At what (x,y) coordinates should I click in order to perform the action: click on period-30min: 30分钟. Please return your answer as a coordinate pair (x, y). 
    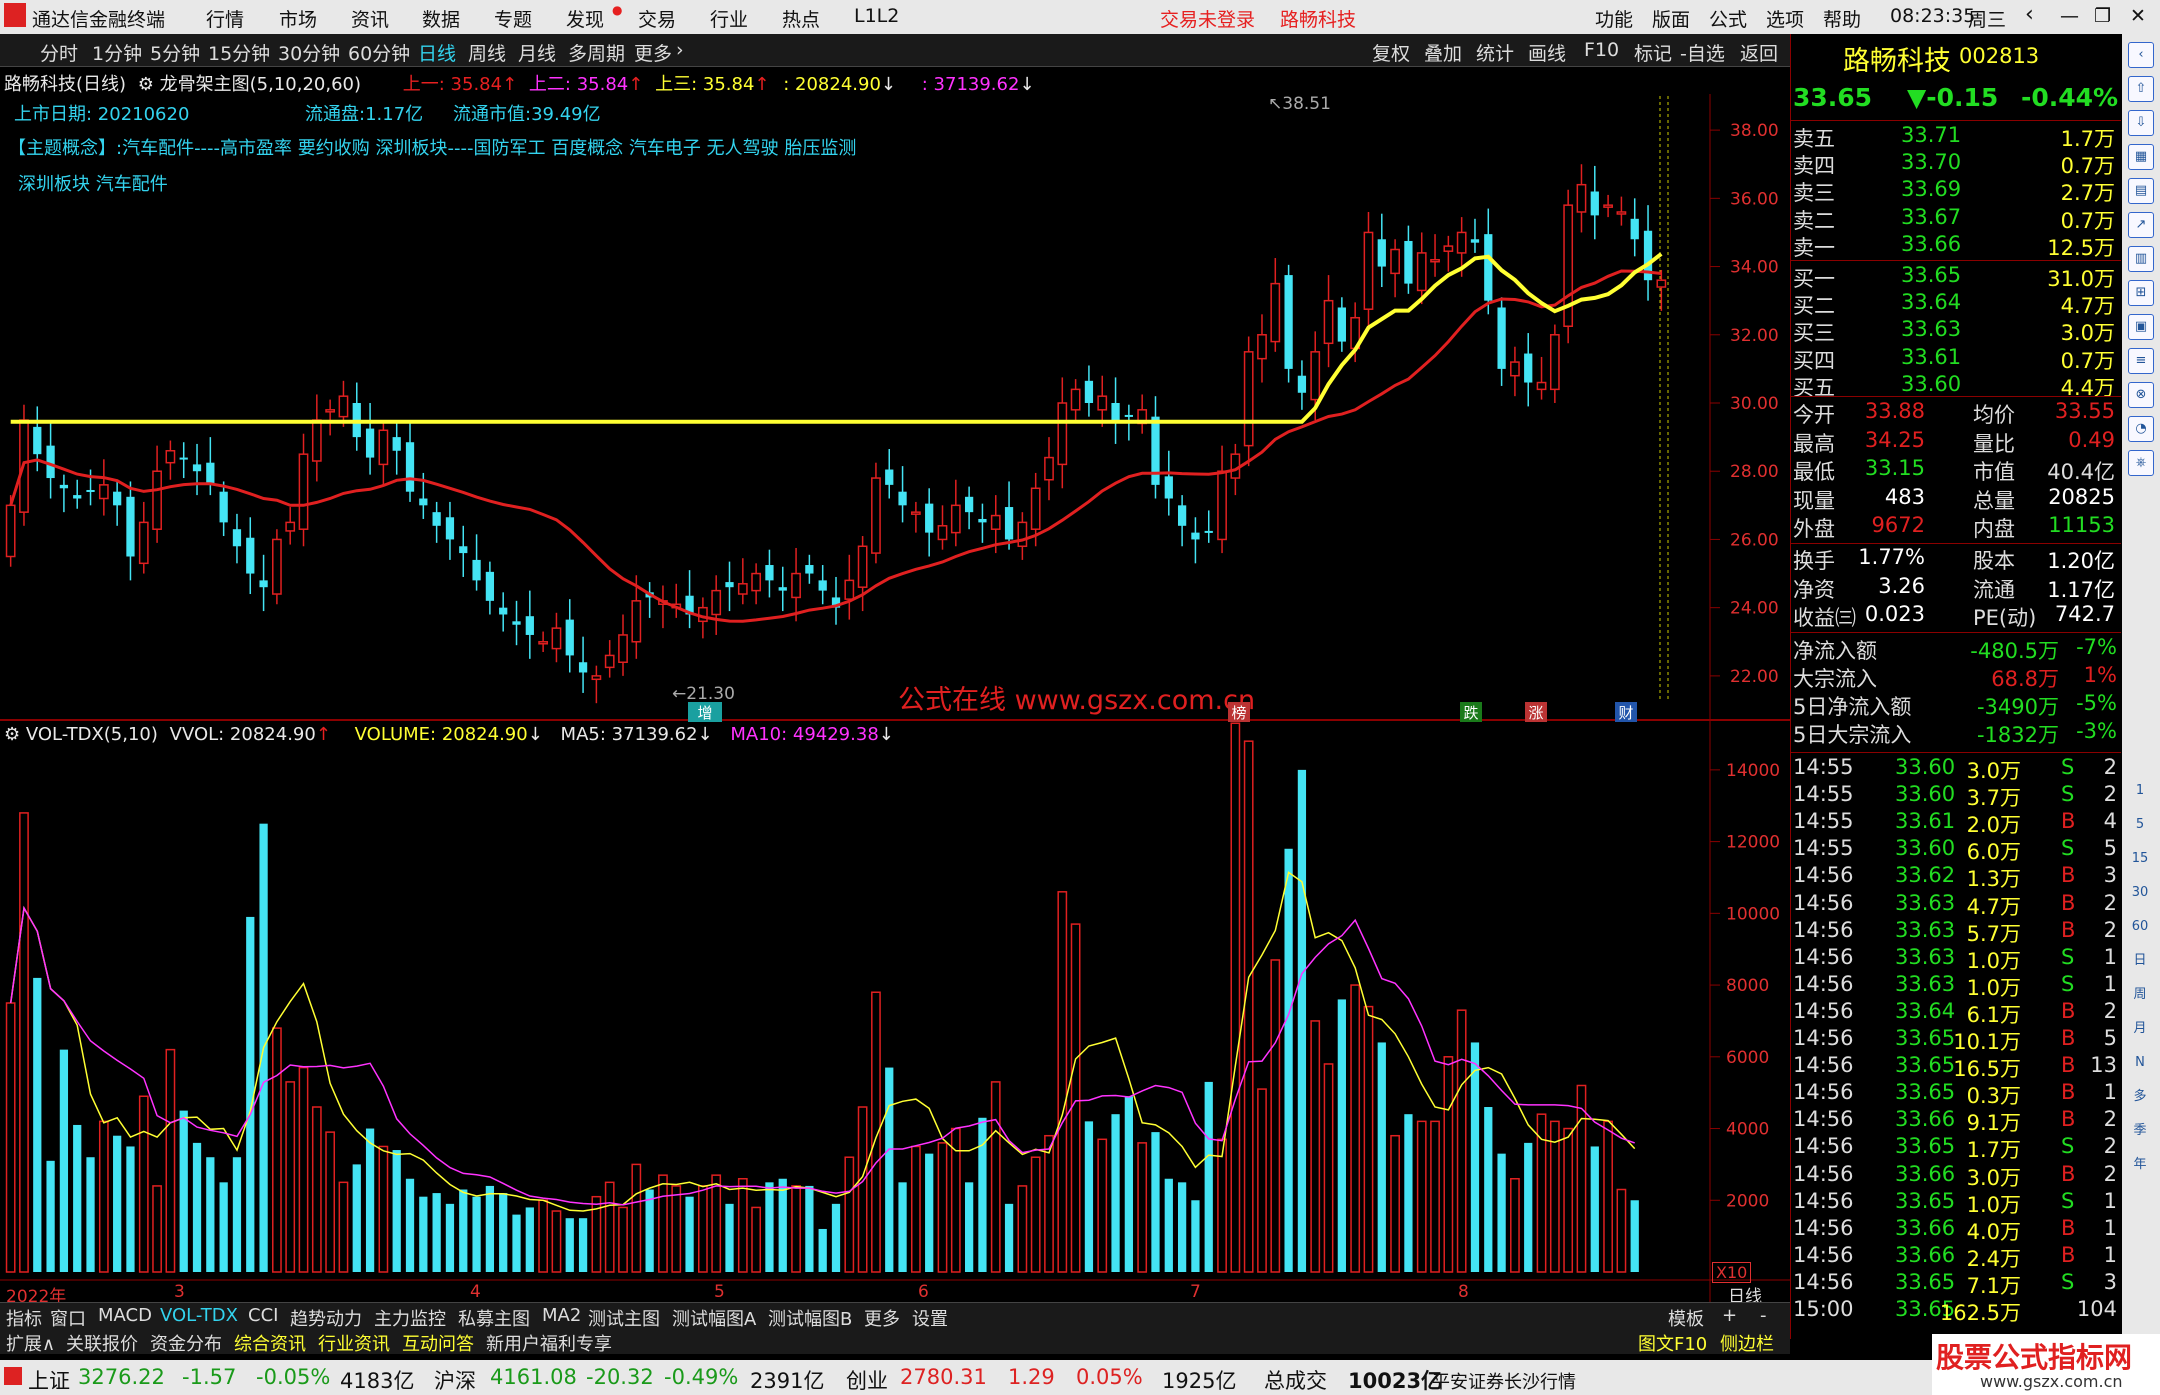
    Looking at the image, I should click on (309, 52).